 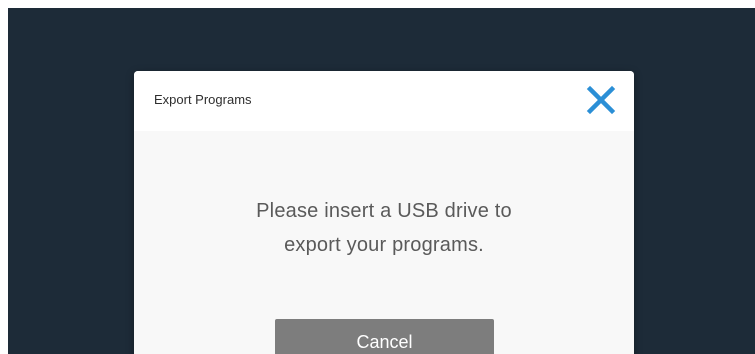 What do you see at coordinates (384, 336) in the screenshot?
I see `cancel-button: Cancel` at bounding box center [384, 336].